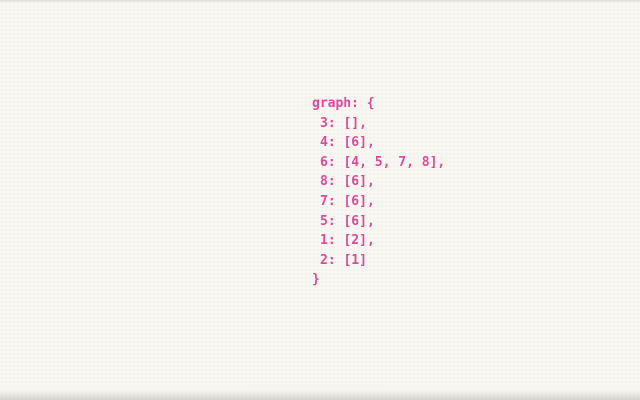 This screenshot has width=640, height=400. What do you see at coordinates (343, 260) in the screenshot?
I see `graph-entry-2: 2: [1]` at bounding box center [343, 260].